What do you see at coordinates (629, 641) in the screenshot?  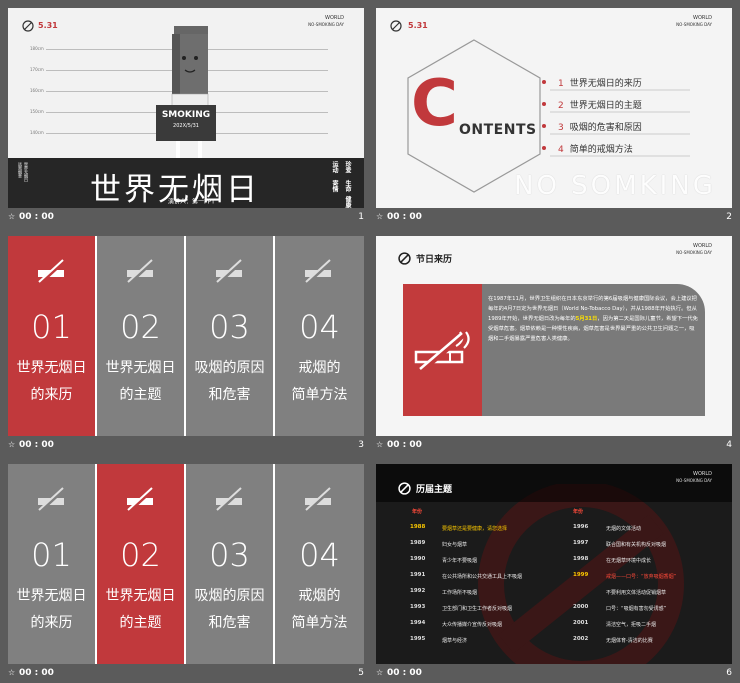 I see `theme-text: 无烟体育-清洁的比赛` at bounding box center [629, 641].